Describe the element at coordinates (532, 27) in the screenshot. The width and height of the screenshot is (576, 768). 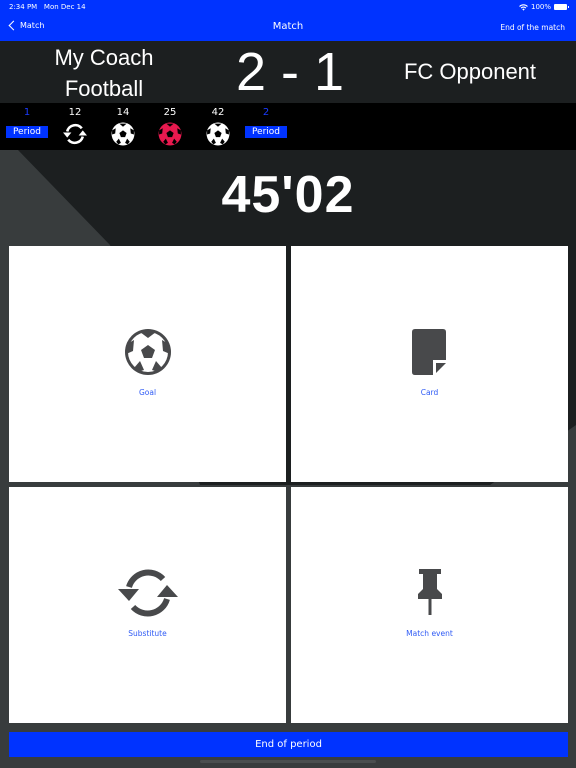
I see `end-match-button: End of the match` at that location.